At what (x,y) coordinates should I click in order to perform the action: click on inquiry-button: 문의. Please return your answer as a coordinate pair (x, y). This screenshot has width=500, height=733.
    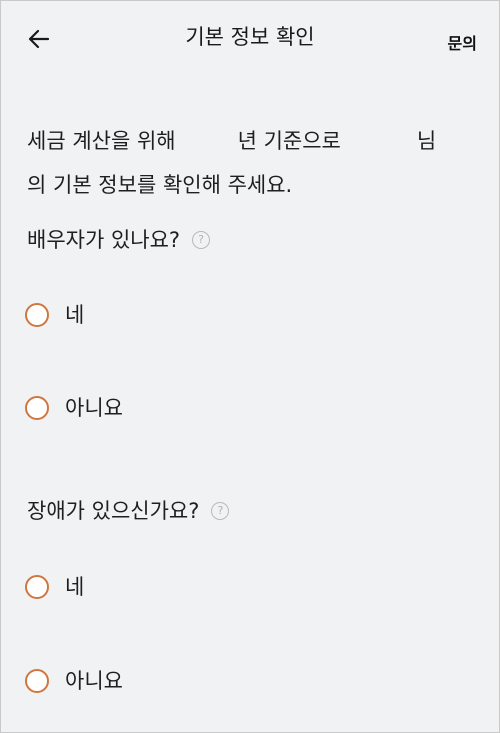
    Looking at the image, I should click on (462, 42).